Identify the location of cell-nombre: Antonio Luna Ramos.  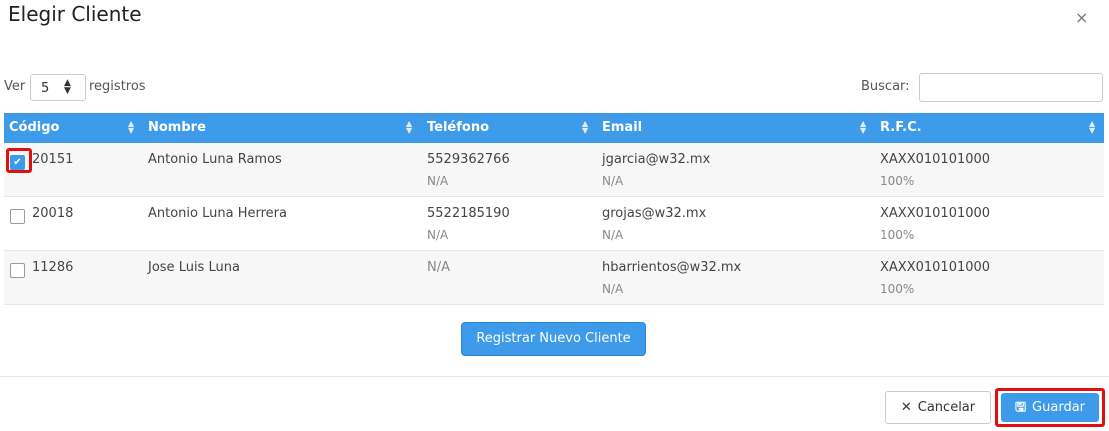
(215, 159).